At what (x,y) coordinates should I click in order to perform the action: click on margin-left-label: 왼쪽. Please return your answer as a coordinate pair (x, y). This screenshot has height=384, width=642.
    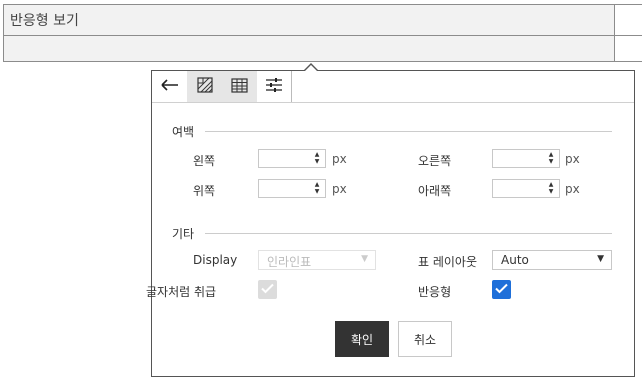
    Looking at the image, I should click on (204, 161).